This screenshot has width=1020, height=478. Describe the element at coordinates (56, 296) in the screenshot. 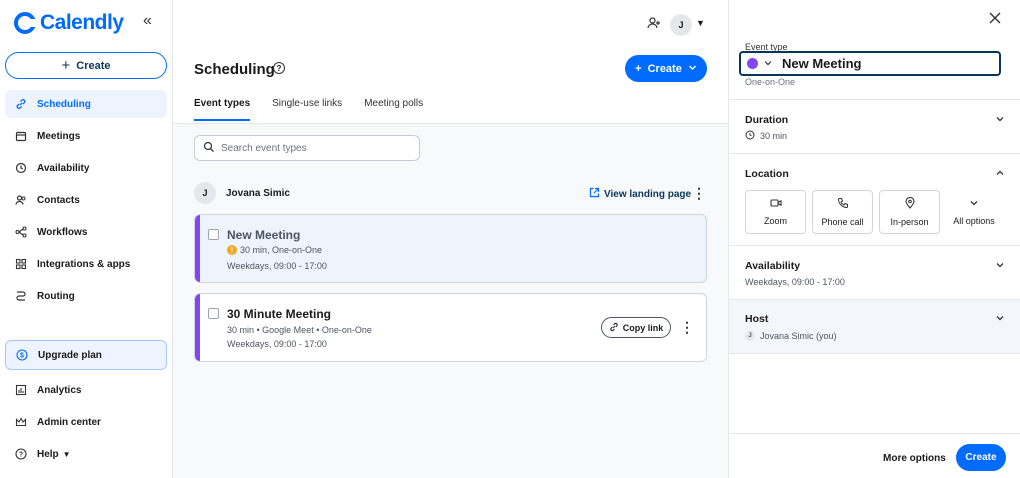

I see `sidebar-item-label: Routing` at that location.